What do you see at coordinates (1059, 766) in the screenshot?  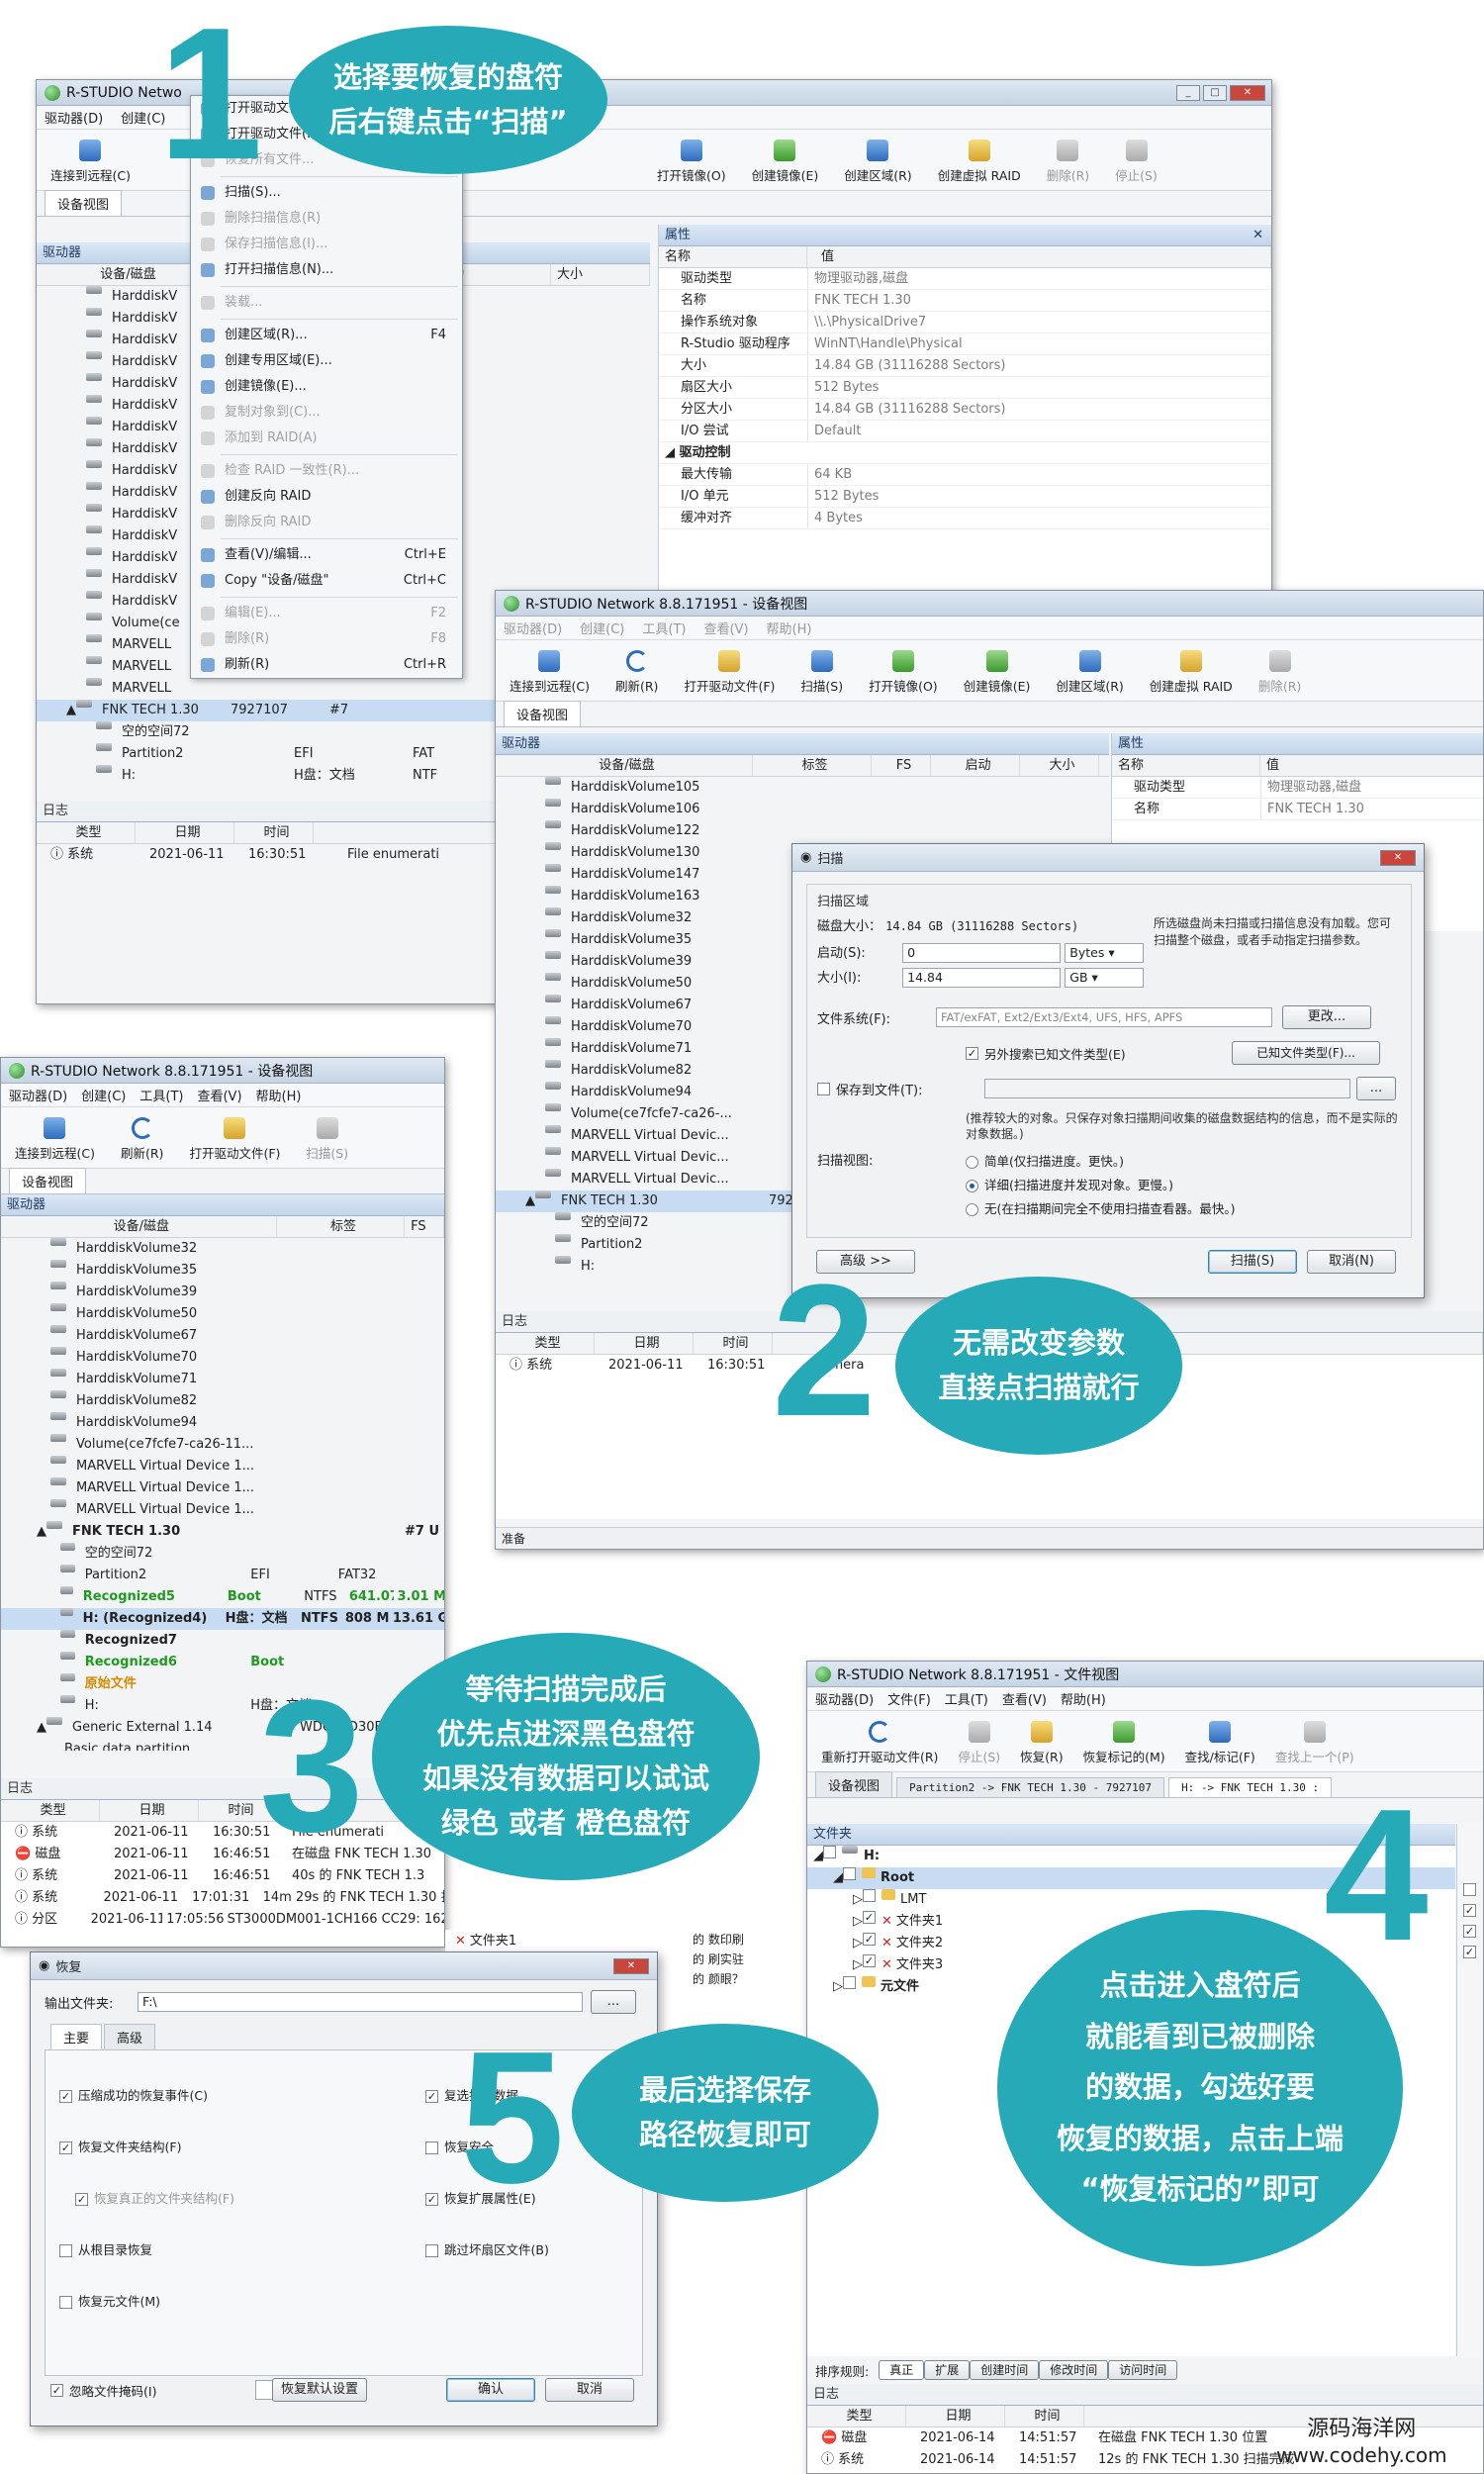 I see `col-size: 大小` at bounding box center [1059, 766].